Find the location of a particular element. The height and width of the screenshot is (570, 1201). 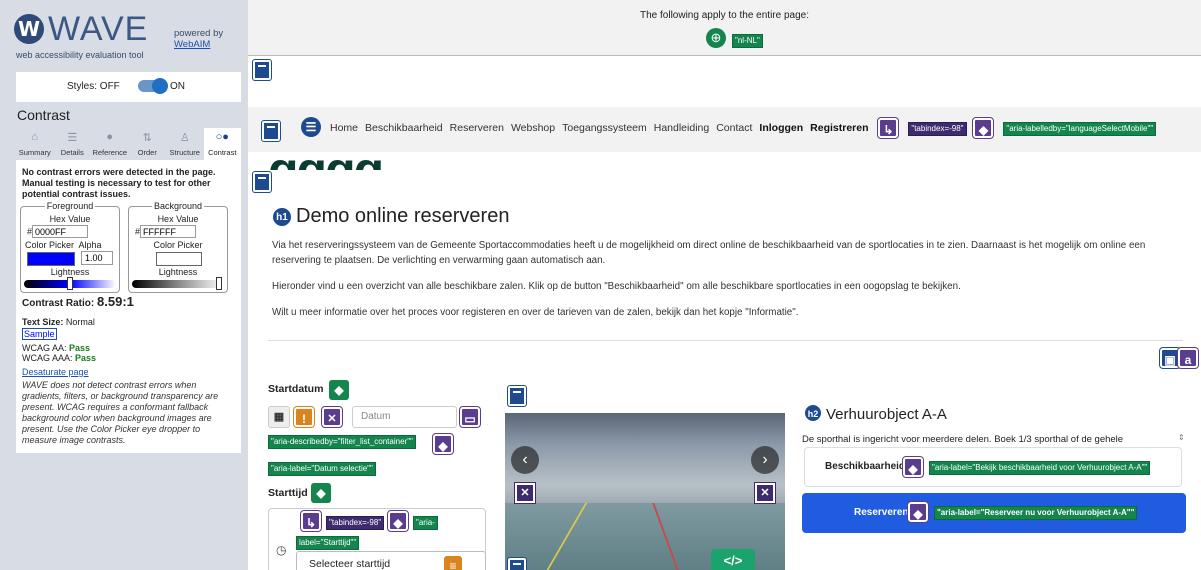

contrast-icon: ○● is located at coordinates (222, 137).